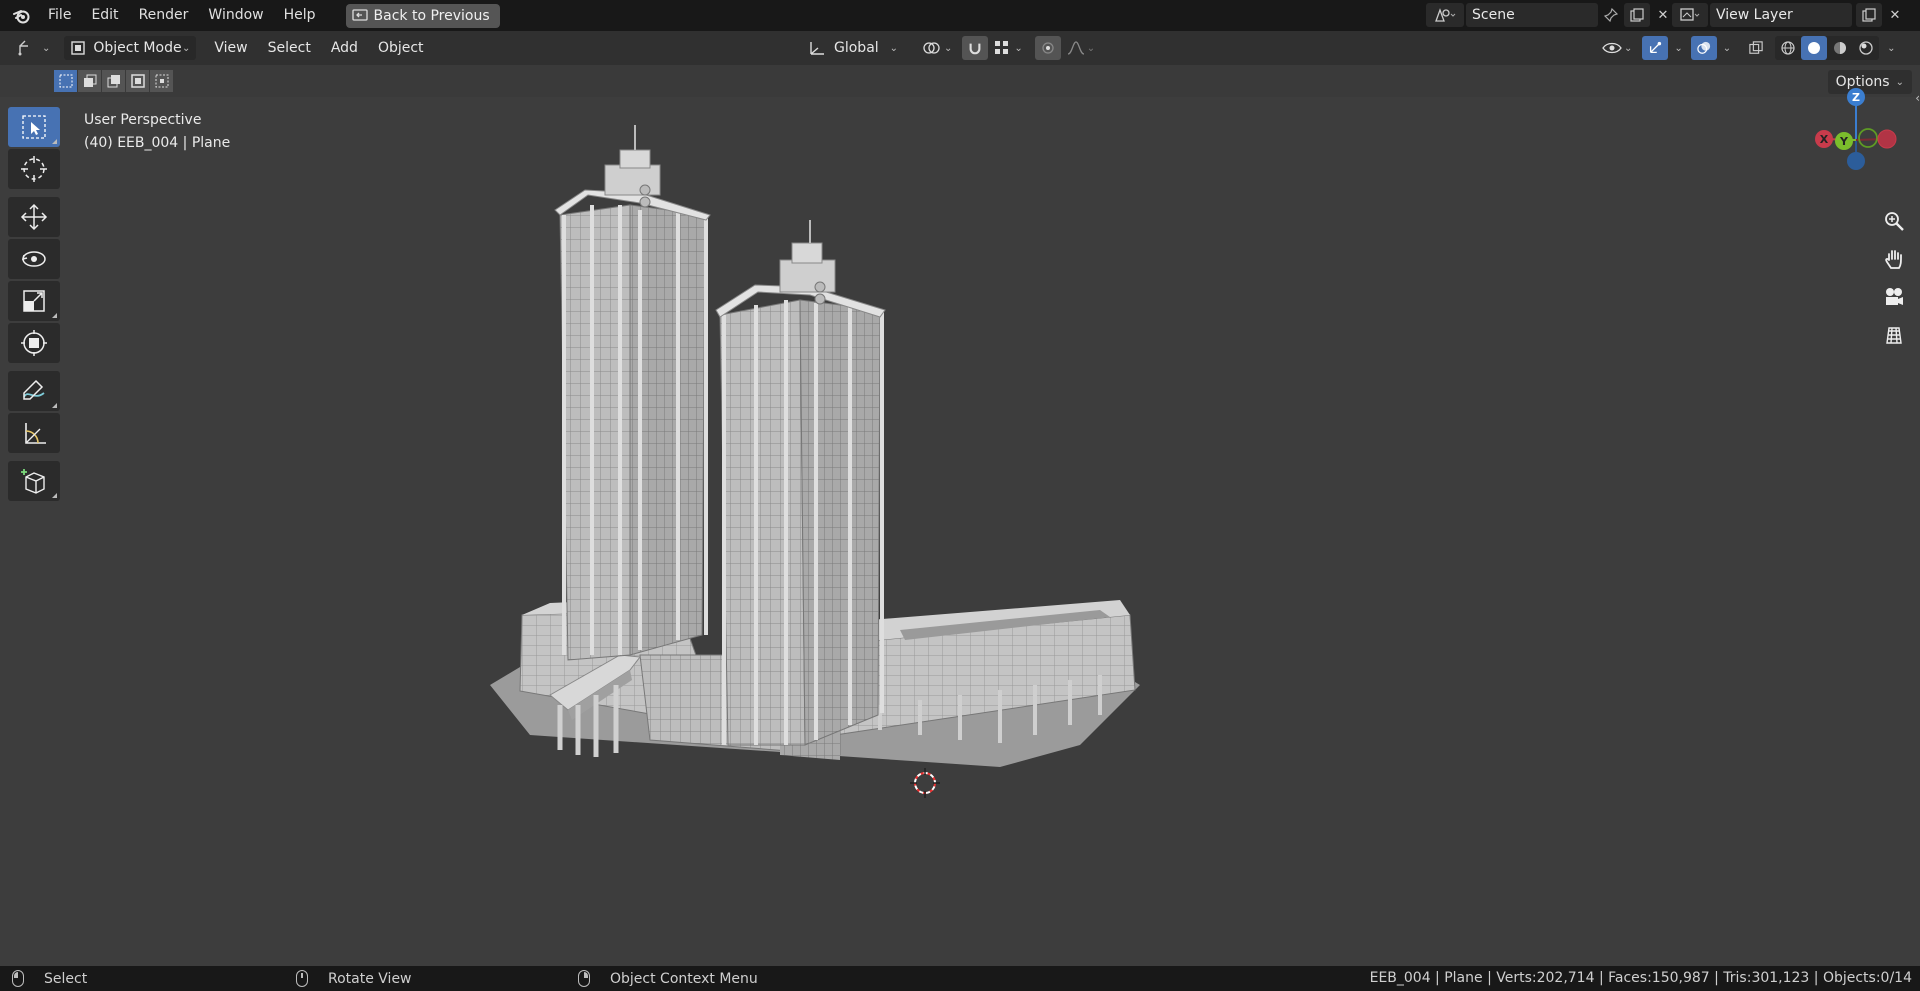 The height and width of the screenshot is (991, 1920). Describe the element at coordinates (1781, 15) in the screenshot. I see `view-layer-name-field: View Layer` at that location.